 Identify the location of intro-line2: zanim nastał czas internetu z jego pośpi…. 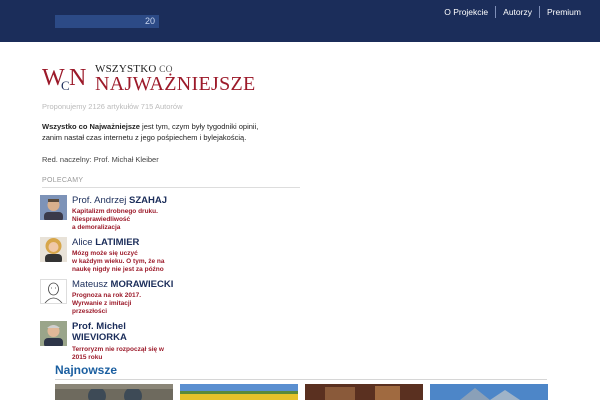
(144, 137).